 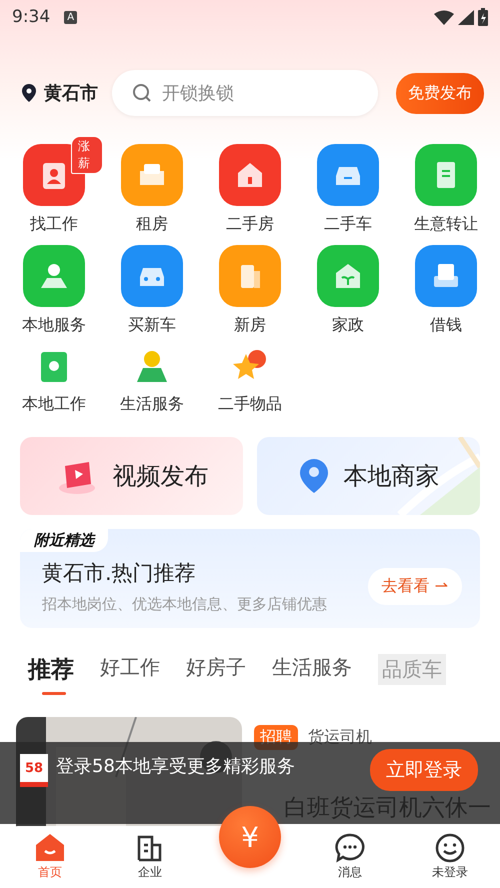 What do you see at coordinates (152, 404) in the screenshot?
I see `category-label: 生活服务` at bounding box center [152, 404].